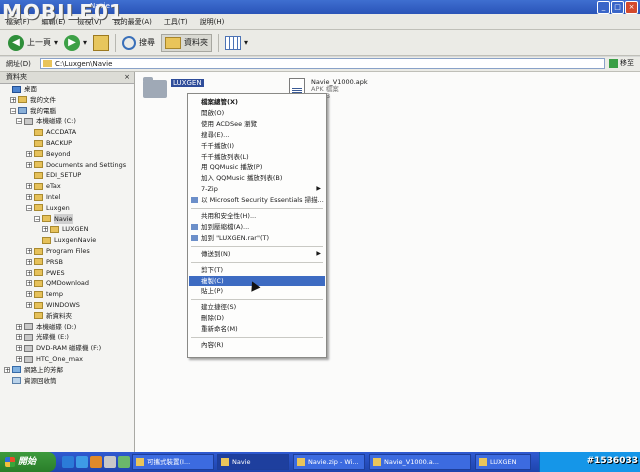 This screenshot has width=640, height=472. I want to click on taskbar-task-button: Navie, so click(253, 462).